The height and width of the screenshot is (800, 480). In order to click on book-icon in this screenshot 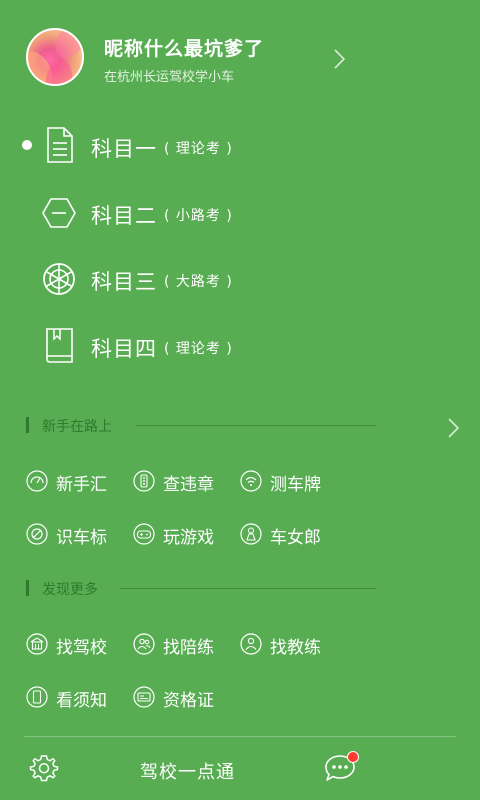, I will do `click(59, 345)`.